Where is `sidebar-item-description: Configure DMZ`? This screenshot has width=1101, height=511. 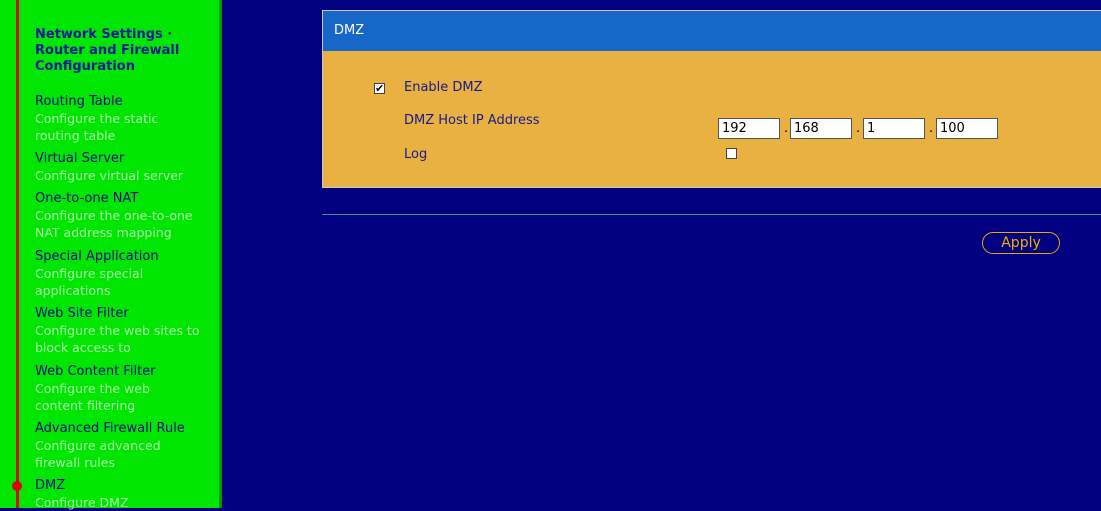 sidebar-item-description: Configure DMZ is located at coordinates (82, 502).